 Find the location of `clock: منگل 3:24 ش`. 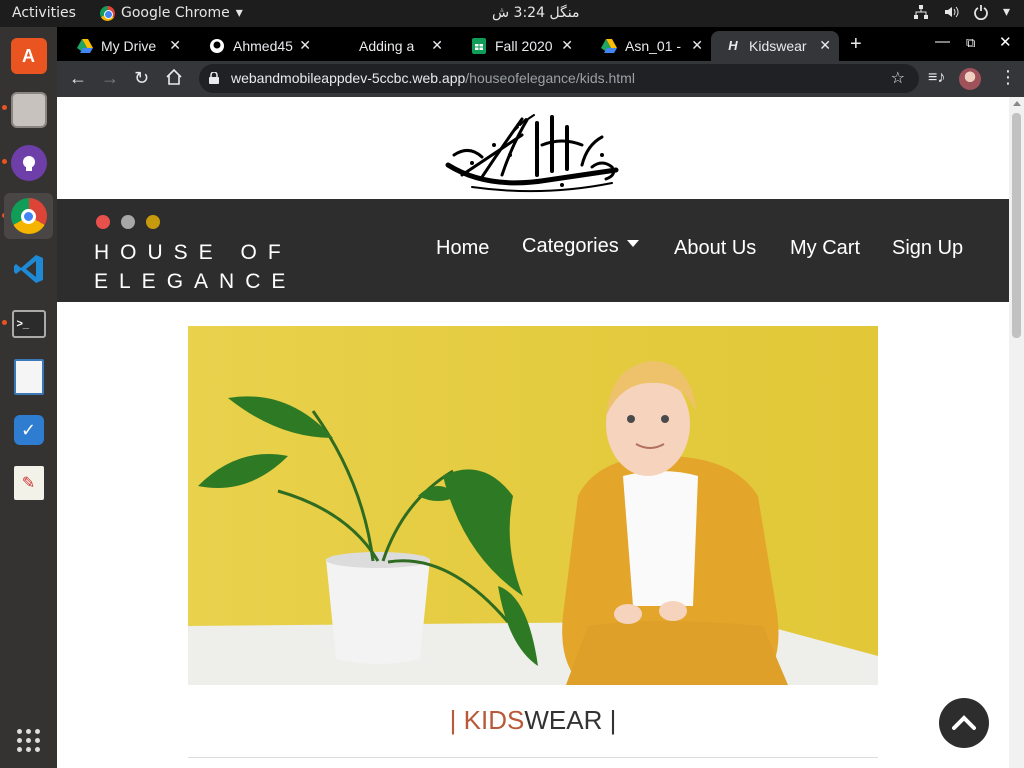

clock: منگل 3:24 ش is located at coordinates (536, 13).